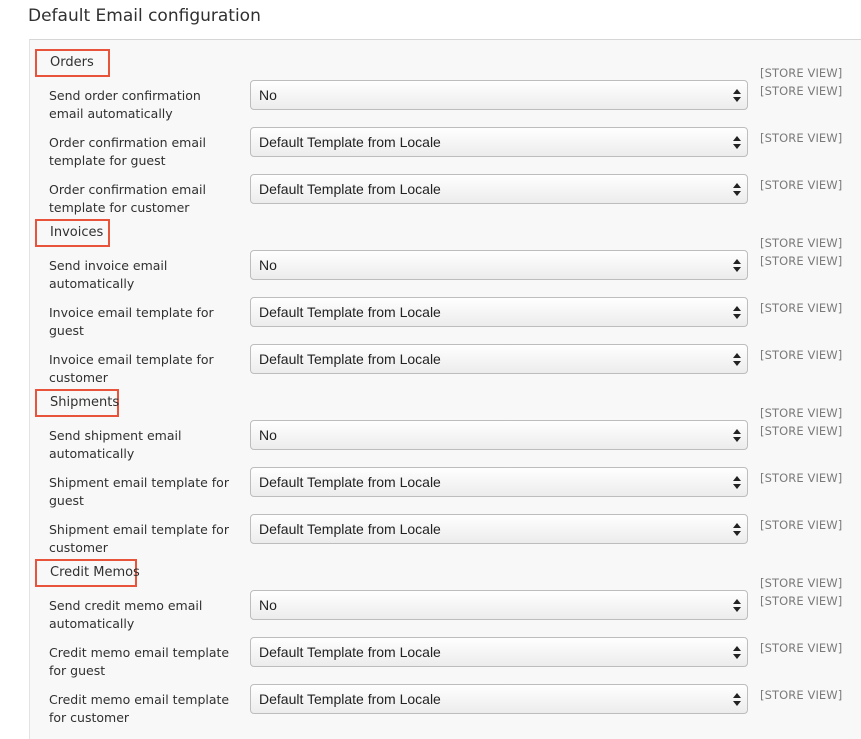  What do you see at coordinates (139, 491) in the screenshot?
I see `field-label: Shipment email template for guest` at bounding box center [139, 491].